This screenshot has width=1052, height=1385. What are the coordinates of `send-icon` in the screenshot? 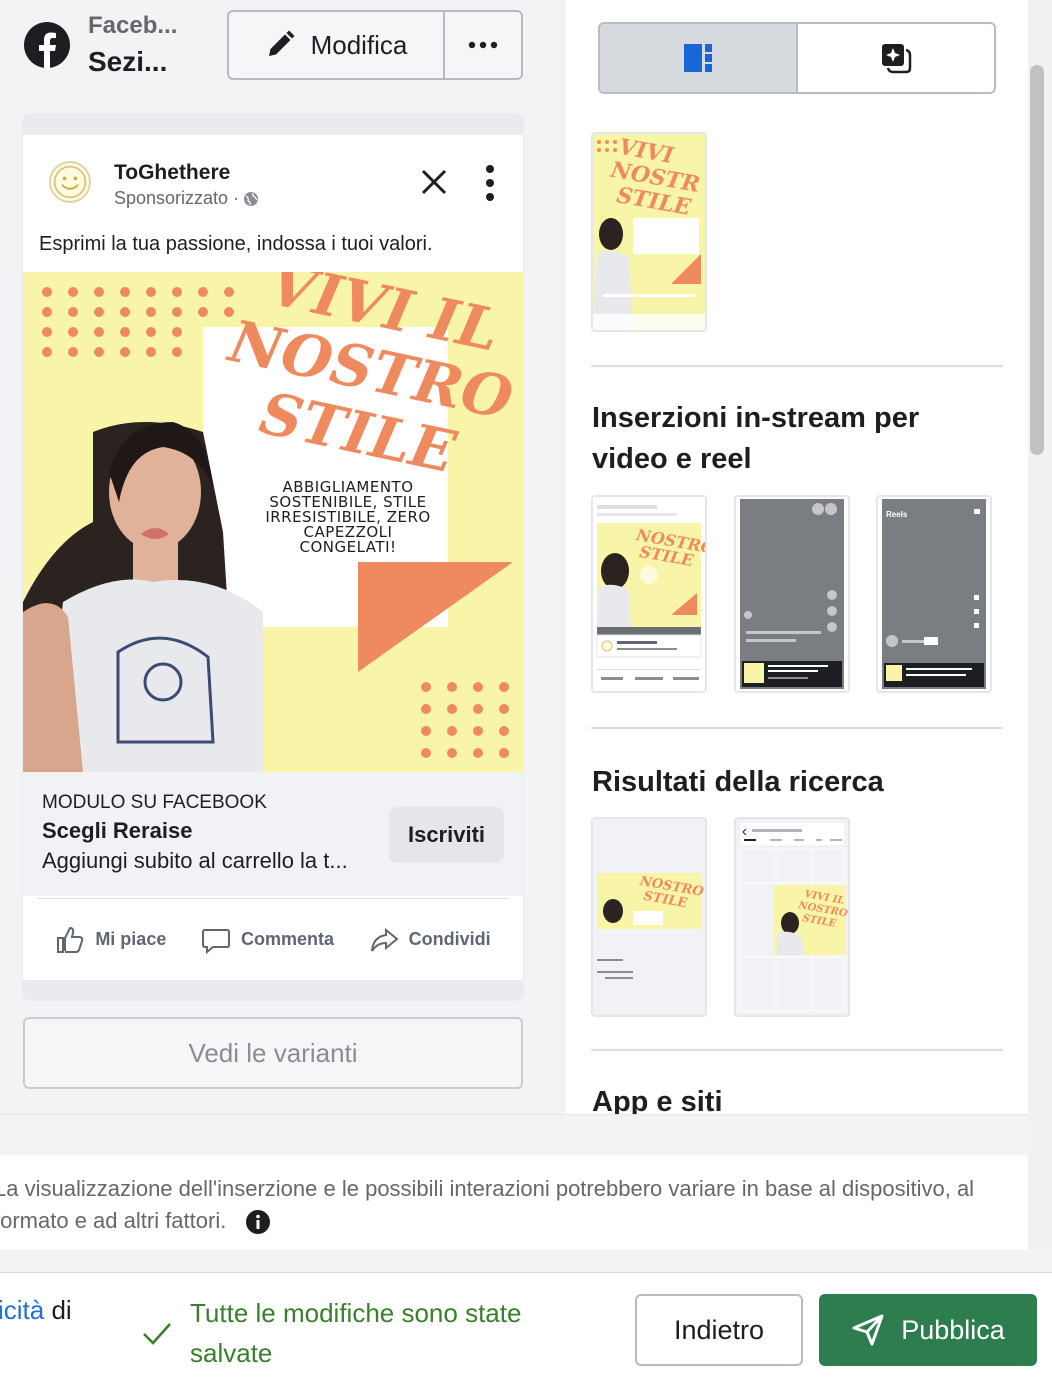 It's located at (868, 1330).